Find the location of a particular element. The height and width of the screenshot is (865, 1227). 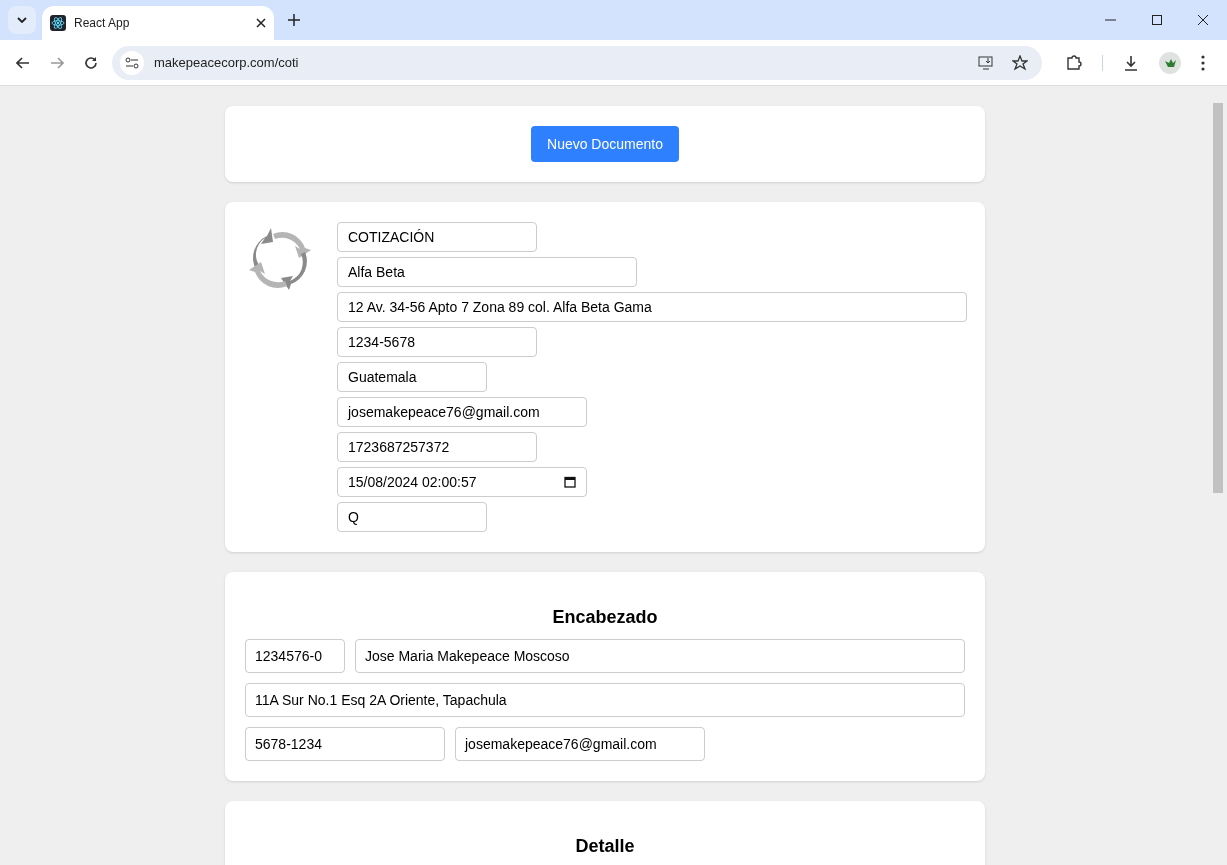

calendar-icon is located at coordinates (570, 482).